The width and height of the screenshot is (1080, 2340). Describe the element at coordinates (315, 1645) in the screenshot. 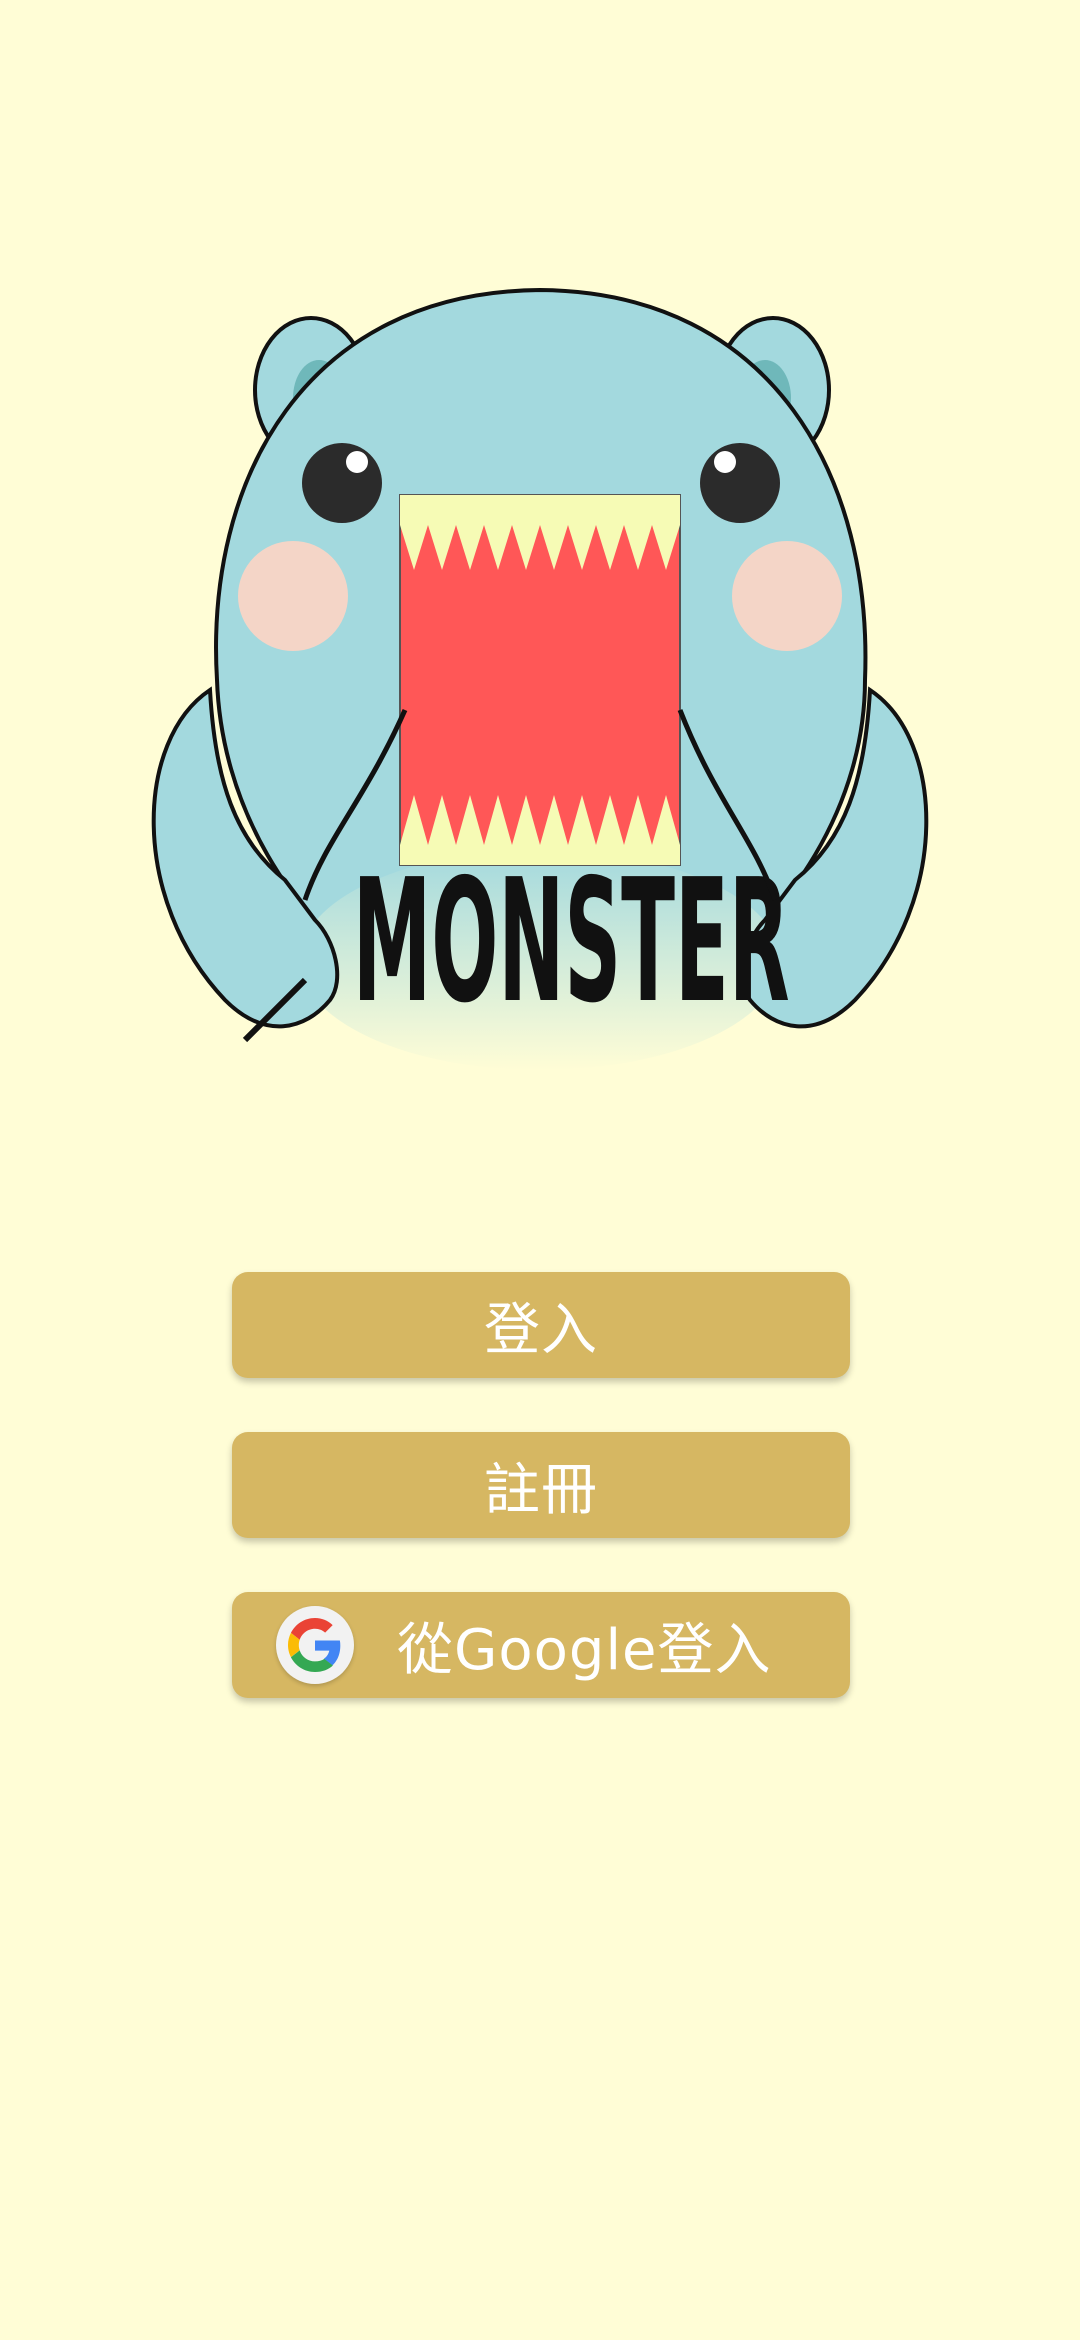

I see `google-g-icon` at that location.